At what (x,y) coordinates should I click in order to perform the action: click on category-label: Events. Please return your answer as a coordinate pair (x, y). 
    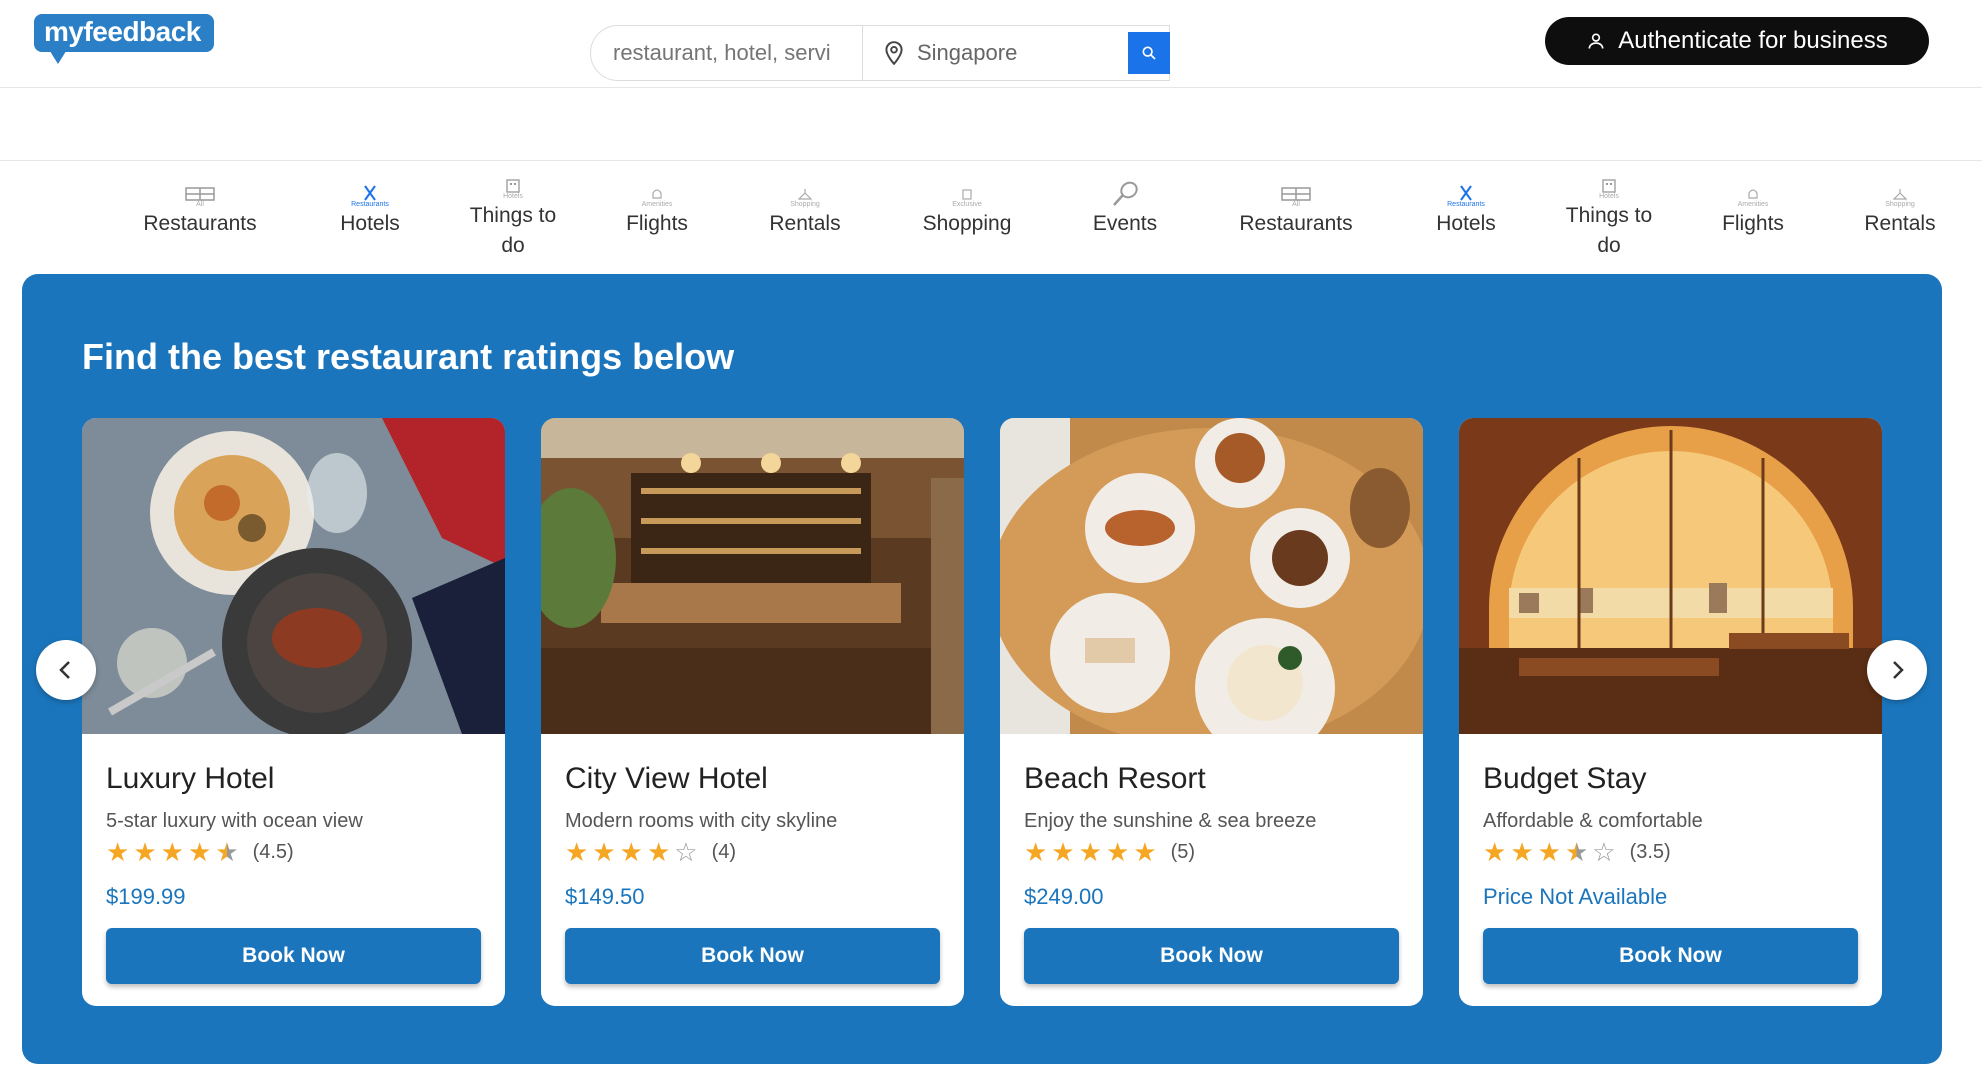
    Looking at the image, I should click on (1125, 223).